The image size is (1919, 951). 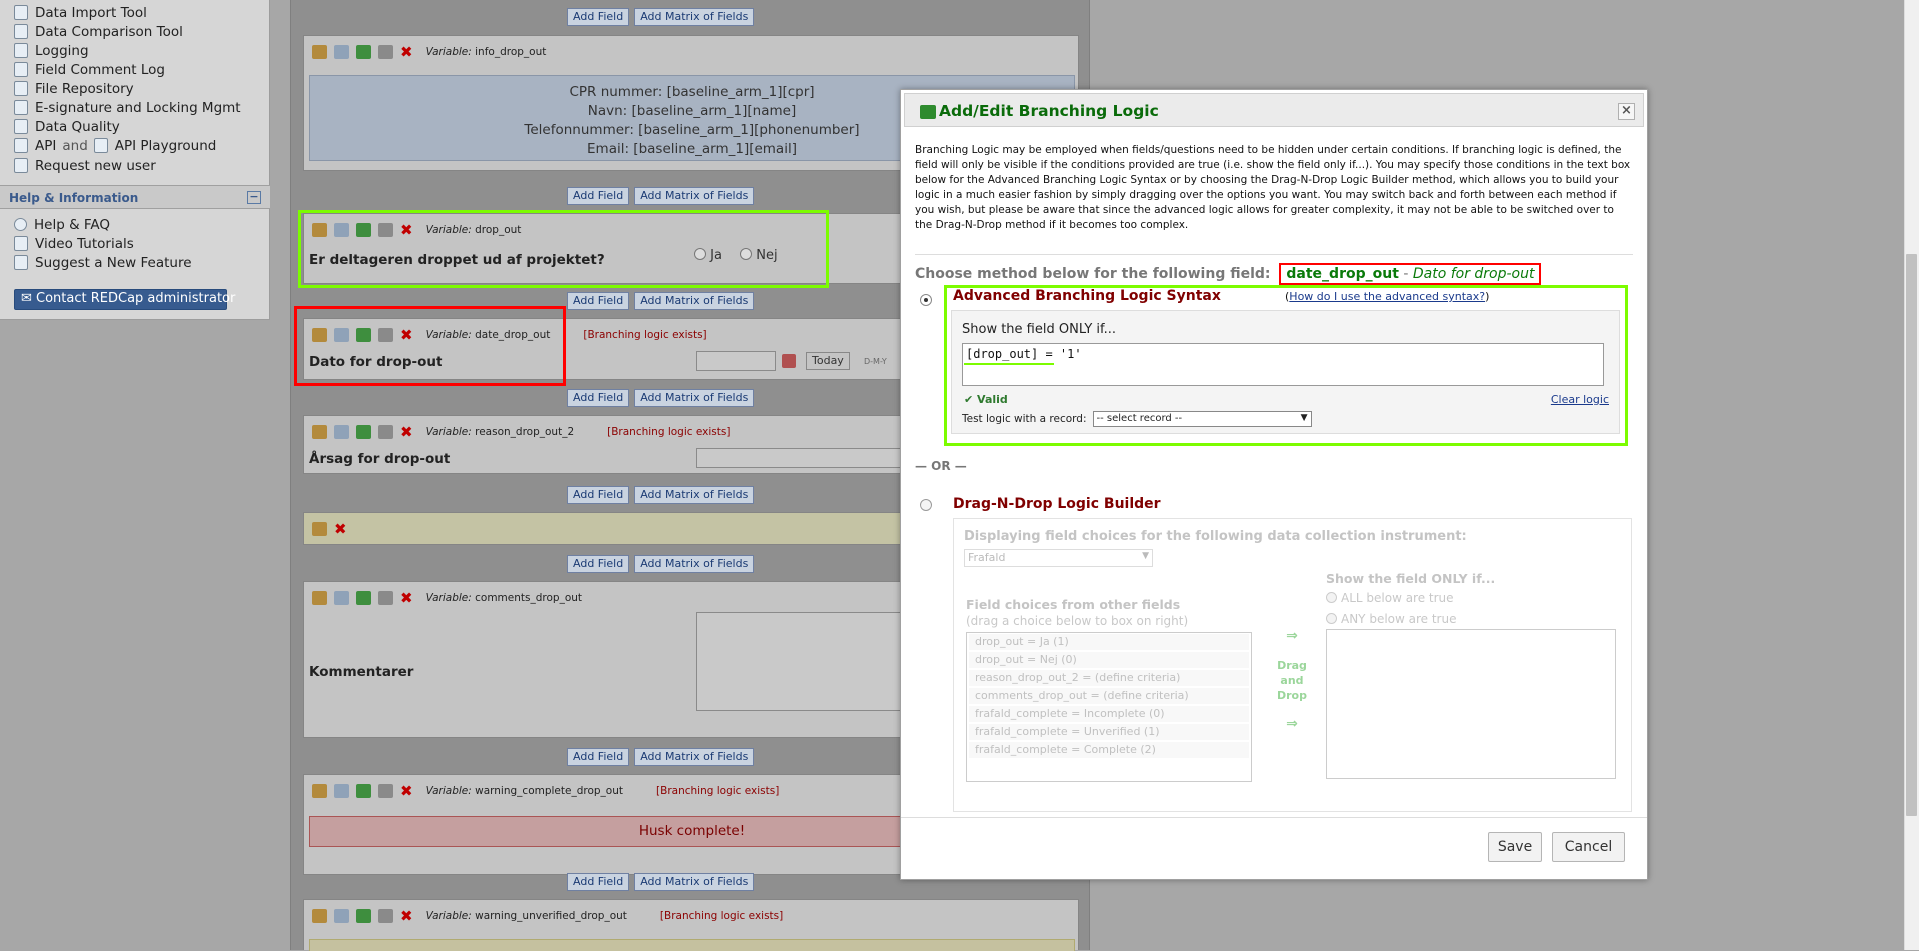 What do you see at coordinates (20, 224) in the screenshot?
I see `question-icon` at bounding box center [20, 224].